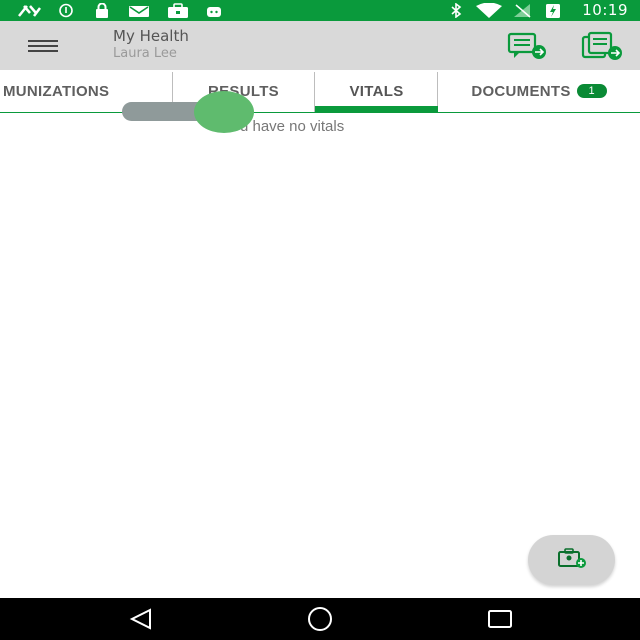 The image size is (640, 640). I want to click on home-icon, so click(320, 619).